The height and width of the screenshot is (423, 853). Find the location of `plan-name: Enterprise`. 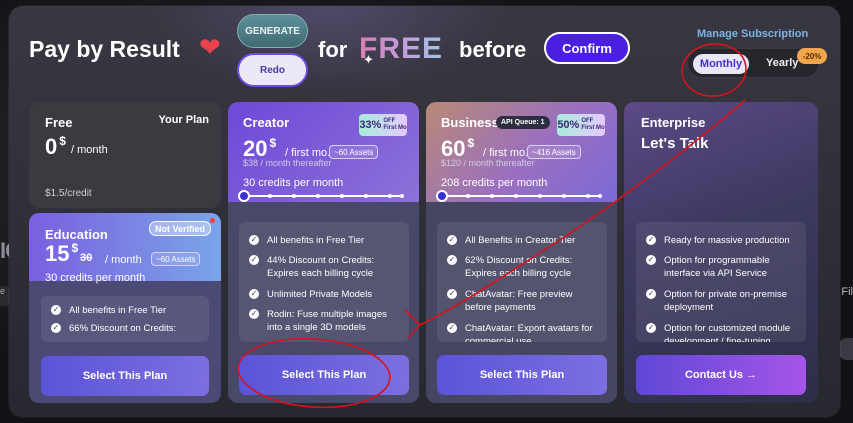

plan-name: Enterprise is located at coordinates (673, 122).